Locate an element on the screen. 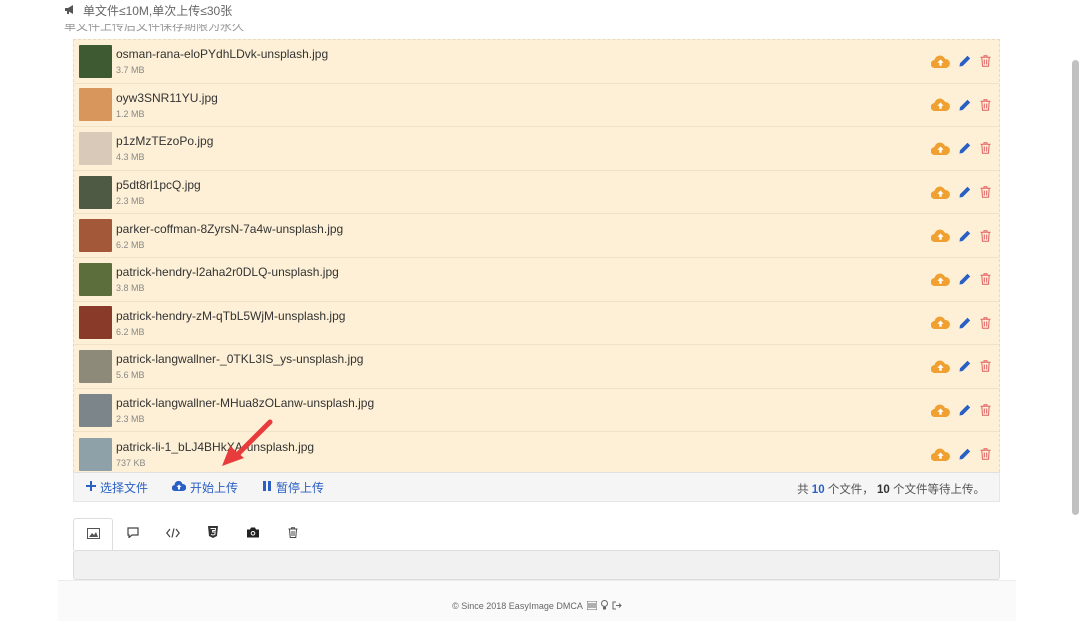  file-size: 3.7 MB is located at coordinates (130, 70).